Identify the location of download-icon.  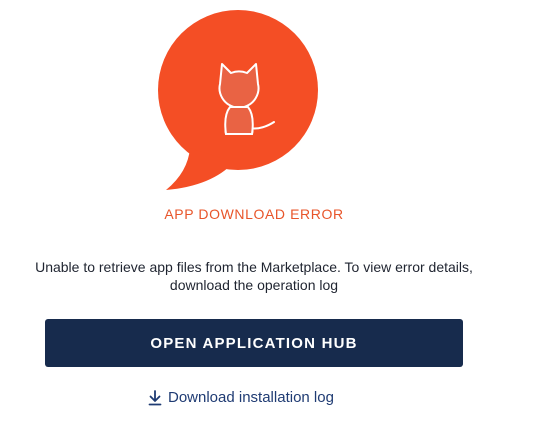
(155, 397).